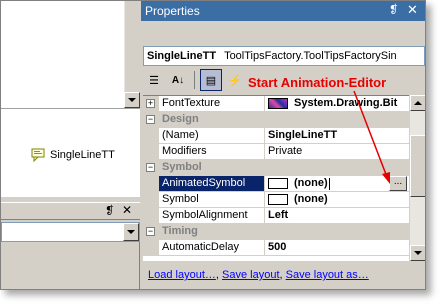 The width and height of the screenshot is (442, 305). Describe the element at coordinates (212, 215) in the screenshot. I see `property-name: SymbolAlignment` at that location.